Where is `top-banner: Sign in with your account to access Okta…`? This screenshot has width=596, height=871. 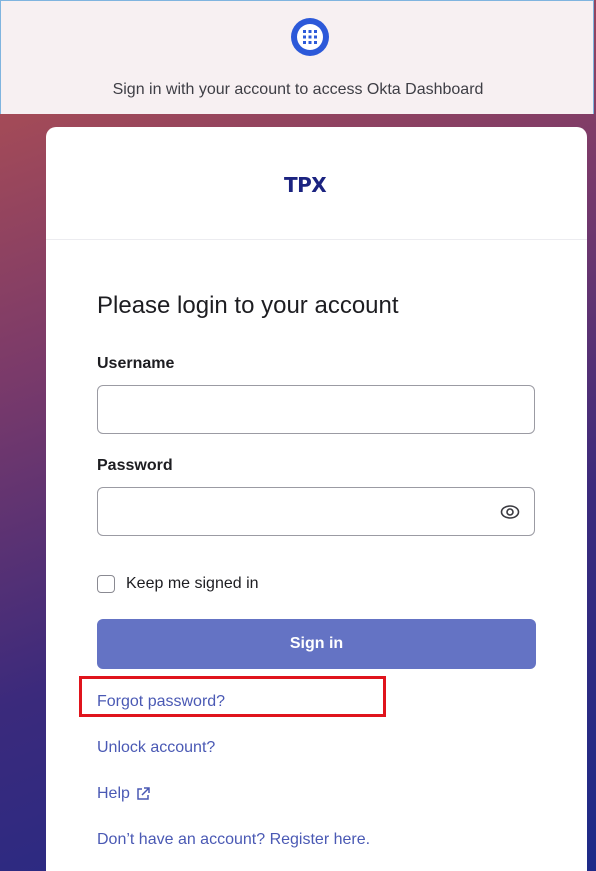 top-banner: Sign in with your account to access Okta… is located at coordinates (297, 57).